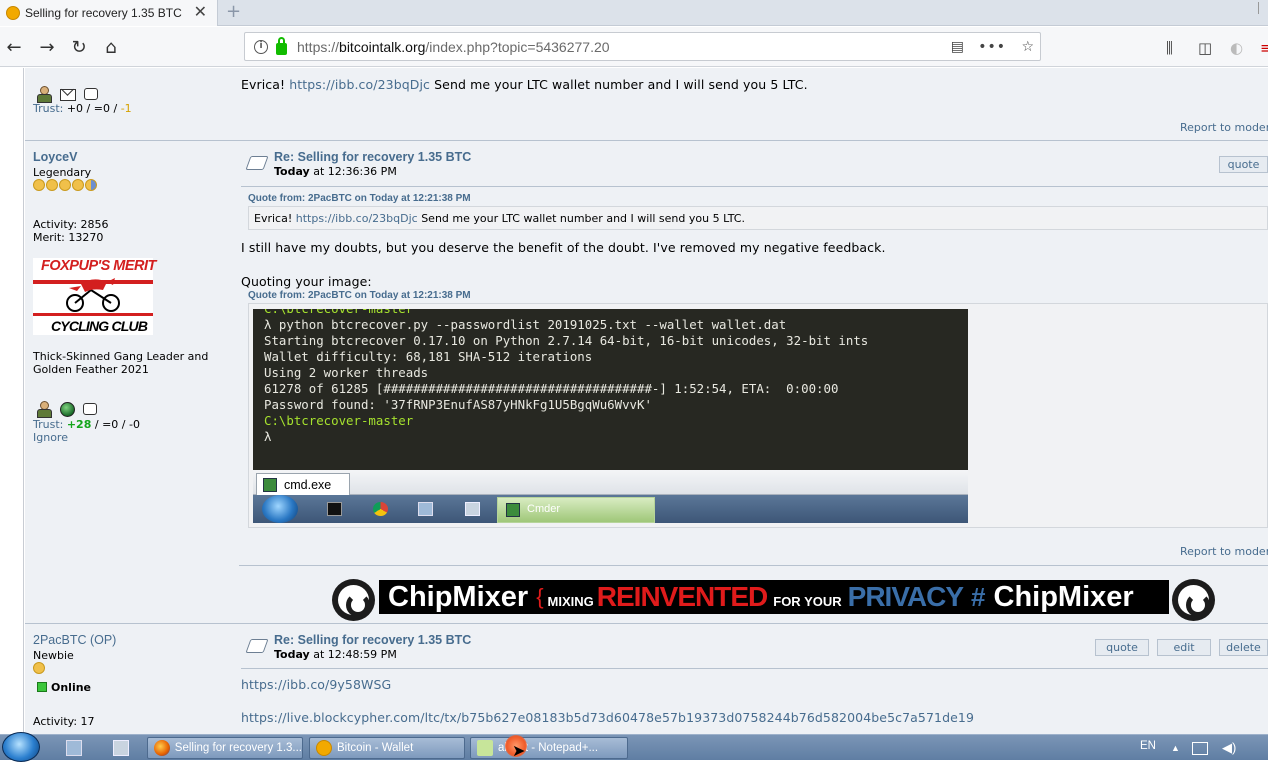  What do you see at coordinates (1148, 746) in the screenshot?
I see `language-indicator: EN` at bounding box center [1148, 746].